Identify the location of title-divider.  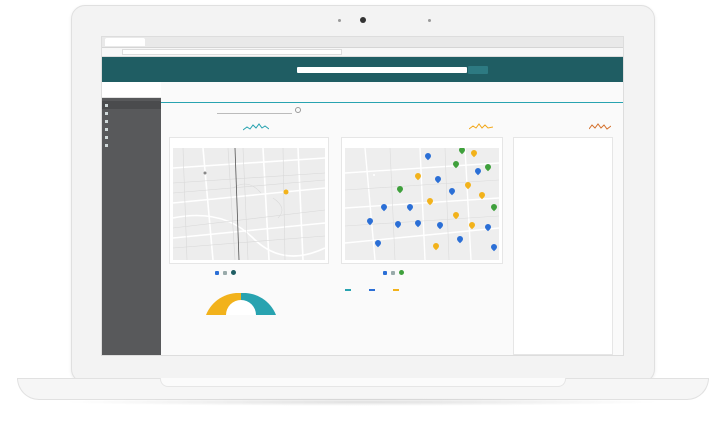
(392, 102).